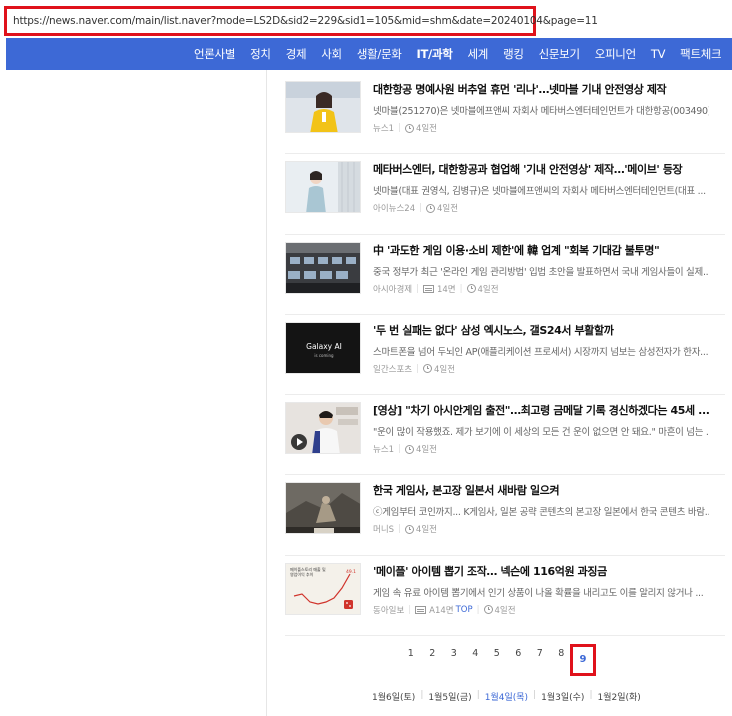 The width and height of the screenshot is (732, 716). I want to click on date-link: 1월6일(토), so click(393, 696).